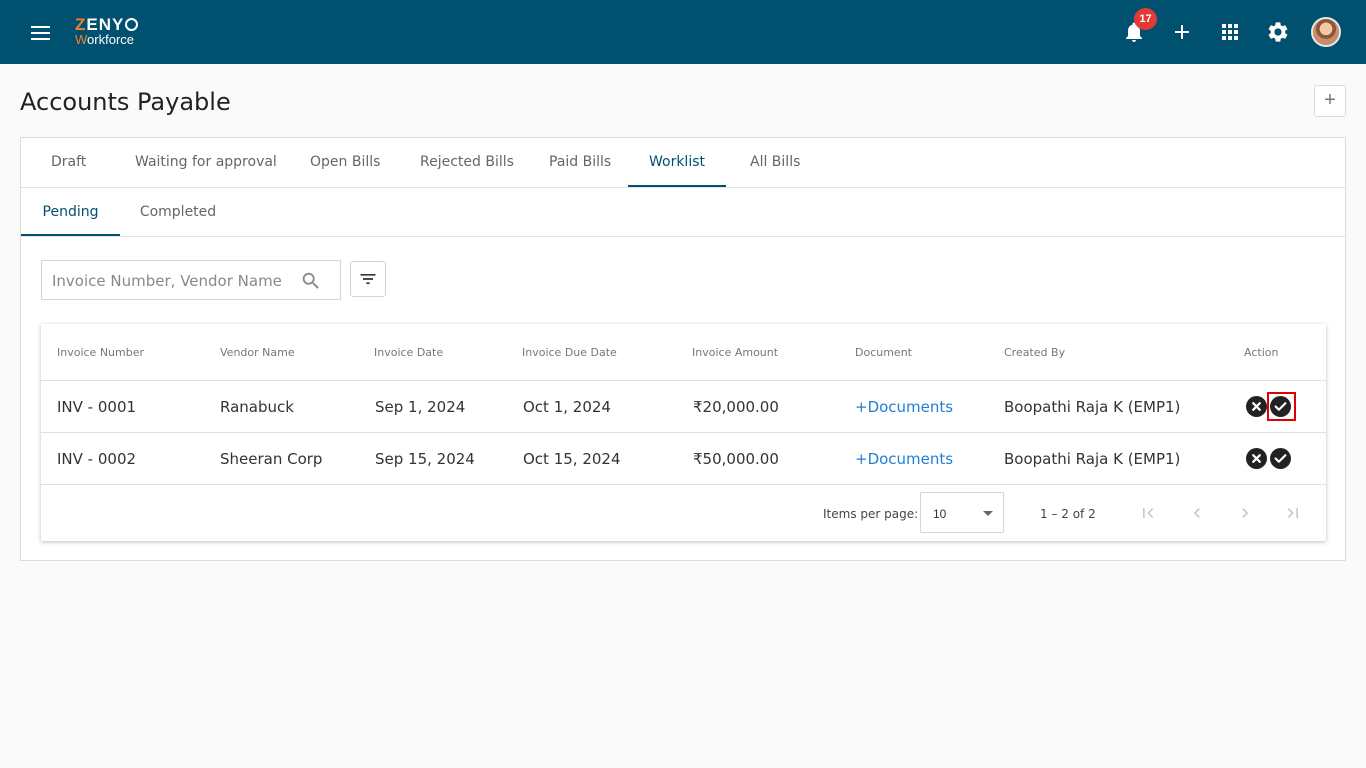  Describe the element at coordinates (257, 352) in the screenshot. I see `column-header-vendor-name: Vendor Name` at that location.